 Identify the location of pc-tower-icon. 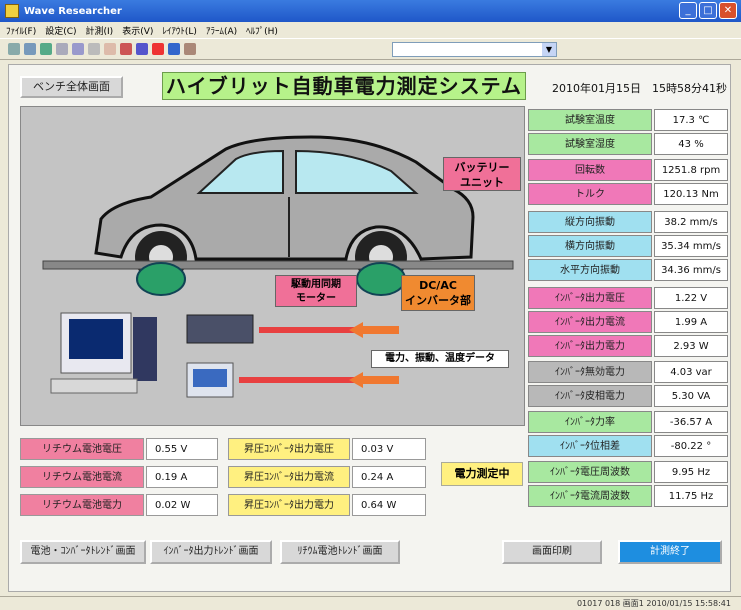
(145, 349).